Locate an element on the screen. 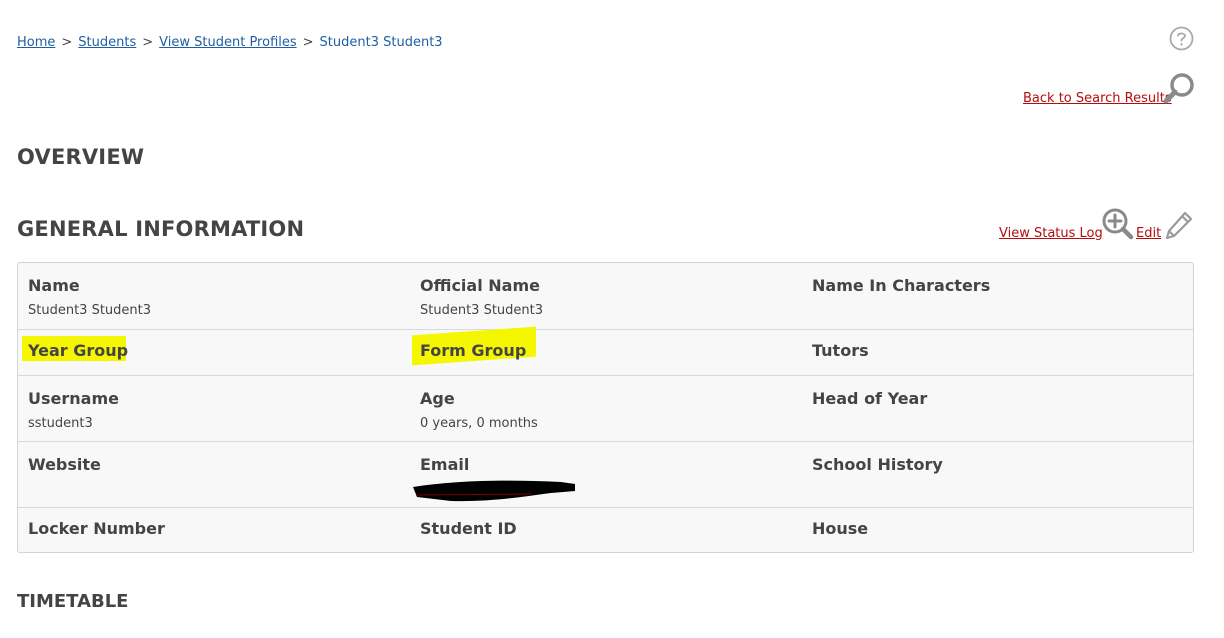 The height and width of the screenshot is (638, 1224). info-row-locker: Locker Number Student ID House is located at coordinates (605, 531).